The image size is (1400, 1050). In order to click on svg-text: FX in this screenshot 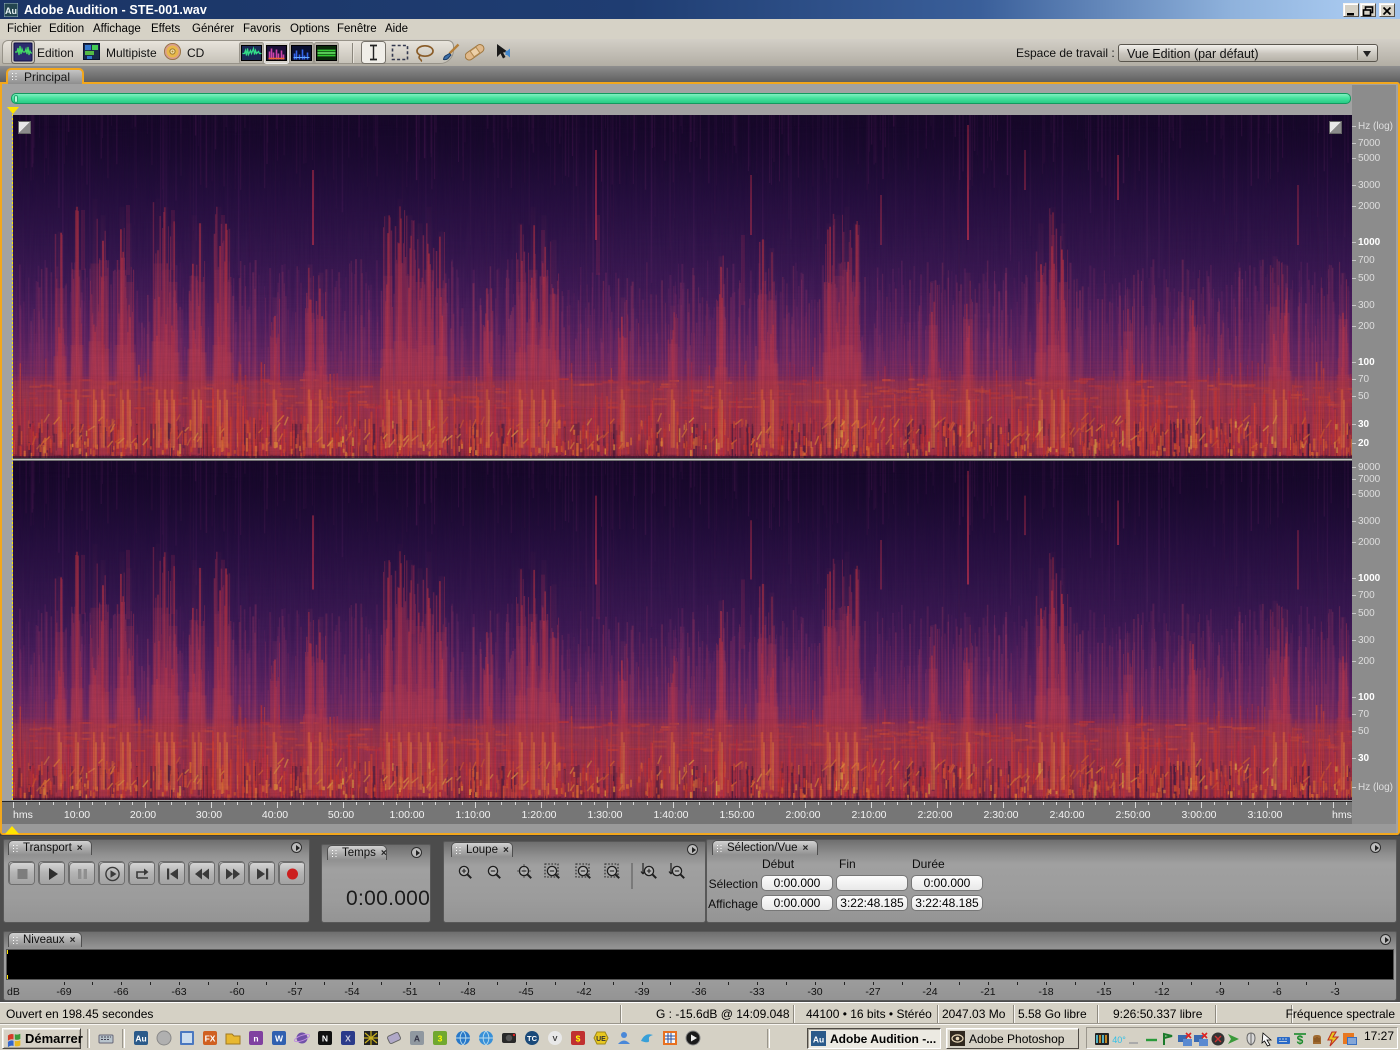, I will do `click(210, 1039)`.